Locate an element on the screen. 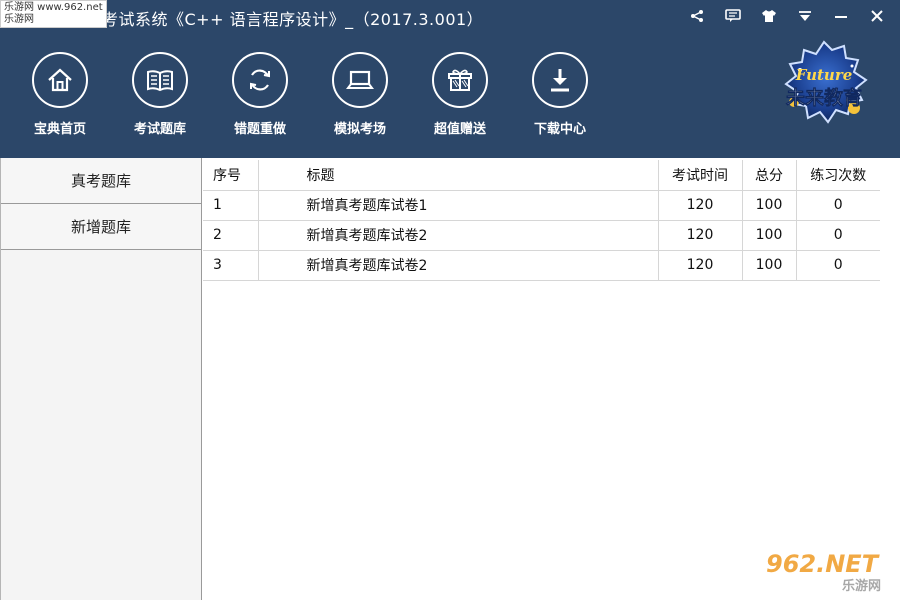 The height and width of the screenshot is (600, 900). header-practice-count: 练习次数 is located at coordinates (838, 175).